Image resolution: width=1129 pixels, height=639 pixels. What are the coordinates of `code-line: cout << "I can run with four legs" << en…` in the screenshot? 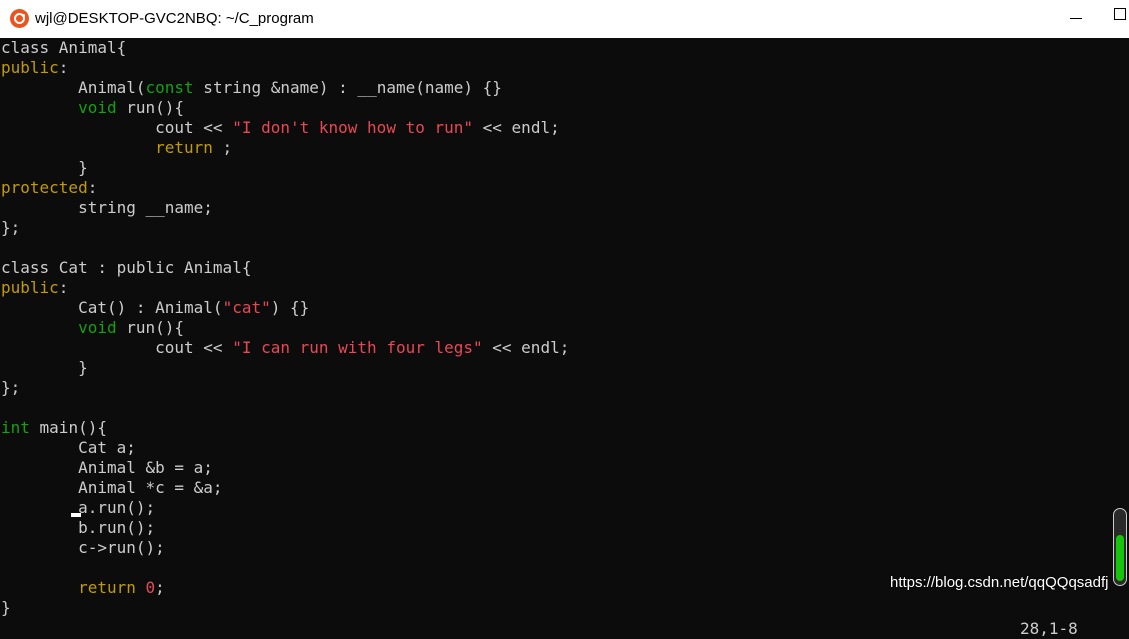 It's located at (285, 348).